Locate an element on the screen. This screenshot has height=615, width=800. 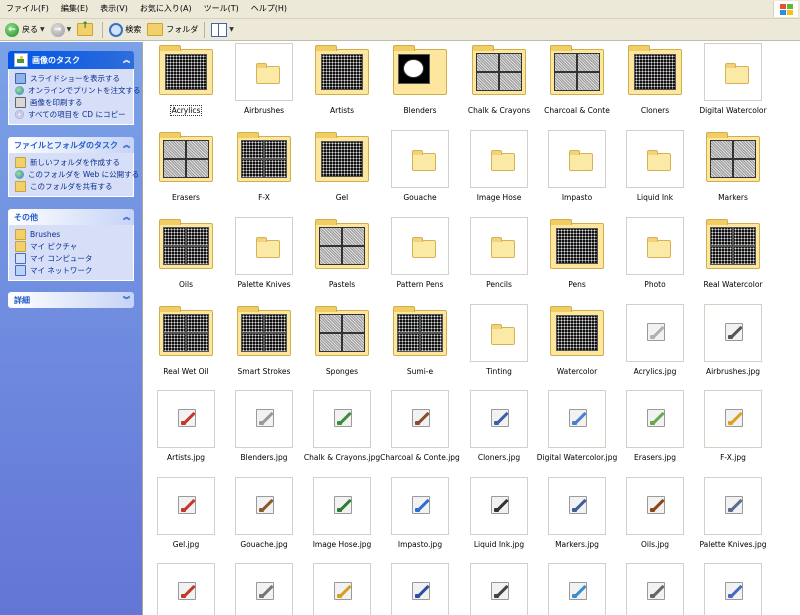
folders-button: フォルダ is located at coordinates (172, 30).